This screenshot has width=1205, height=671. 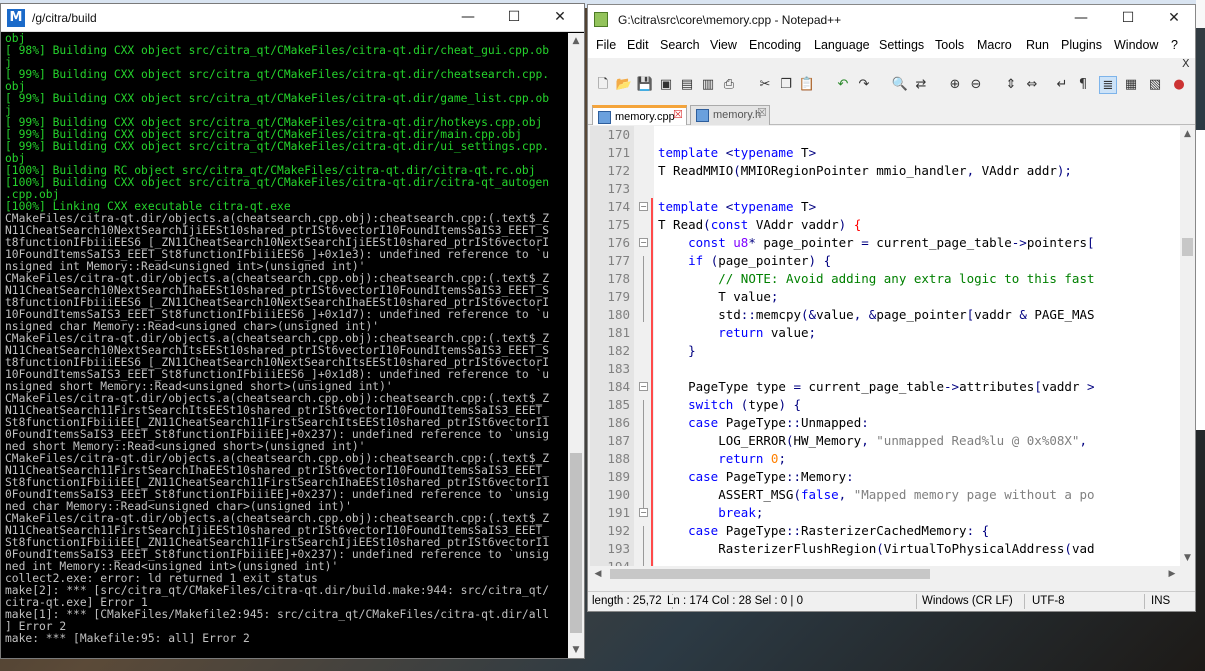 I want to click on close-document-button: X, so click(x=1186, y=63).